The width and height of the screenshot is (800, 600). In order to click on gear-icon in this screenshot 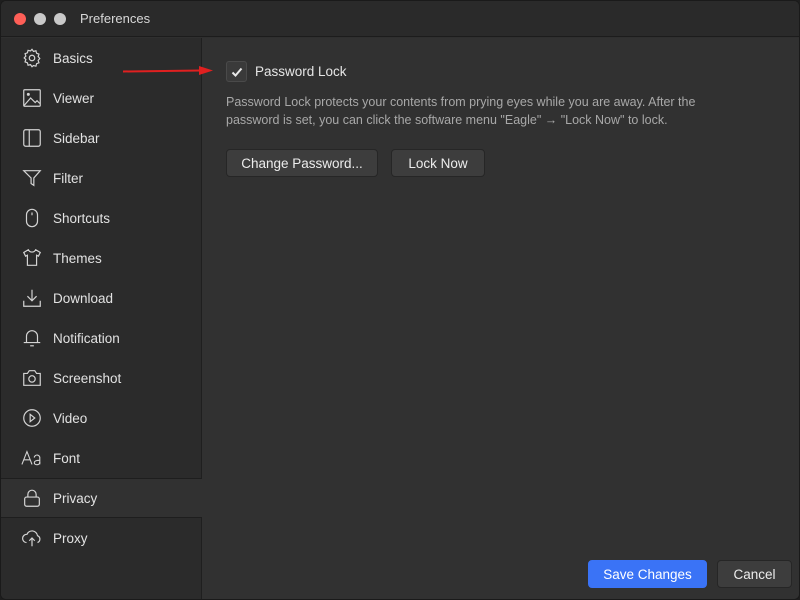, I will do `click(32, 58)`.